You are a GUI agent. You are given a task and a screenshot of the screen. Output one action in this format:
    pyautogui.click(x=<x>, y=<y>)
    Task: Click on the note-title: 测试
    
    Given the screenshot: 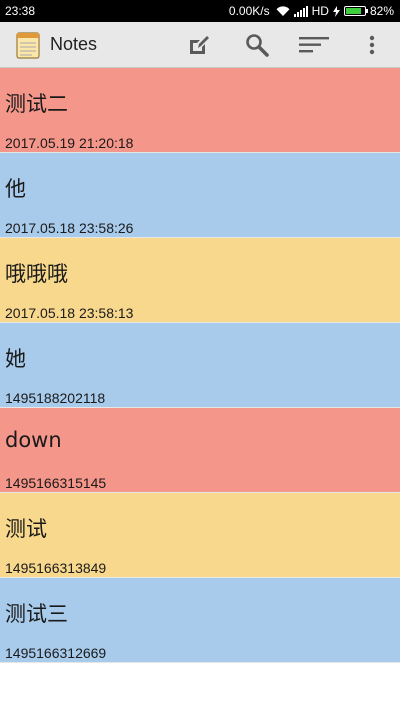 What is the action you would take?
    pyautogui.click(x=26, y=529)
    